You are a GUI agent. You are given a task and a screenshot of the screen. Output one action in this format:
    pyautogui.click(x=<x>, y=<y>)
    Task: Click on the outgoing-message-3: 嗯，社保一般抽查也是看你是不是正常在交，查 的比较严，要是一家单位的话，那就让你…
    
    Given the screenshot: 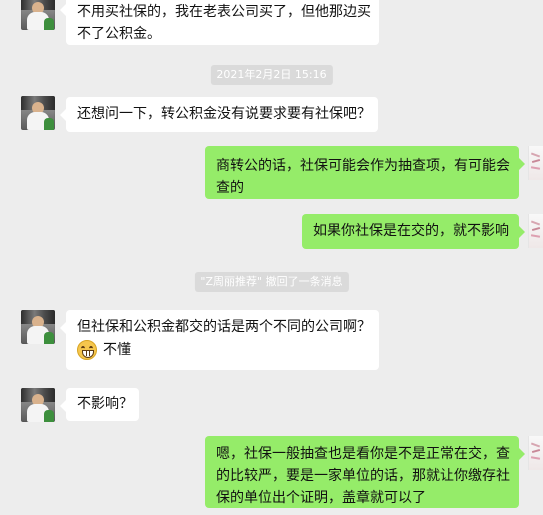 What is the action you would take?
    pyautogui.click(x=365, y=472)
    